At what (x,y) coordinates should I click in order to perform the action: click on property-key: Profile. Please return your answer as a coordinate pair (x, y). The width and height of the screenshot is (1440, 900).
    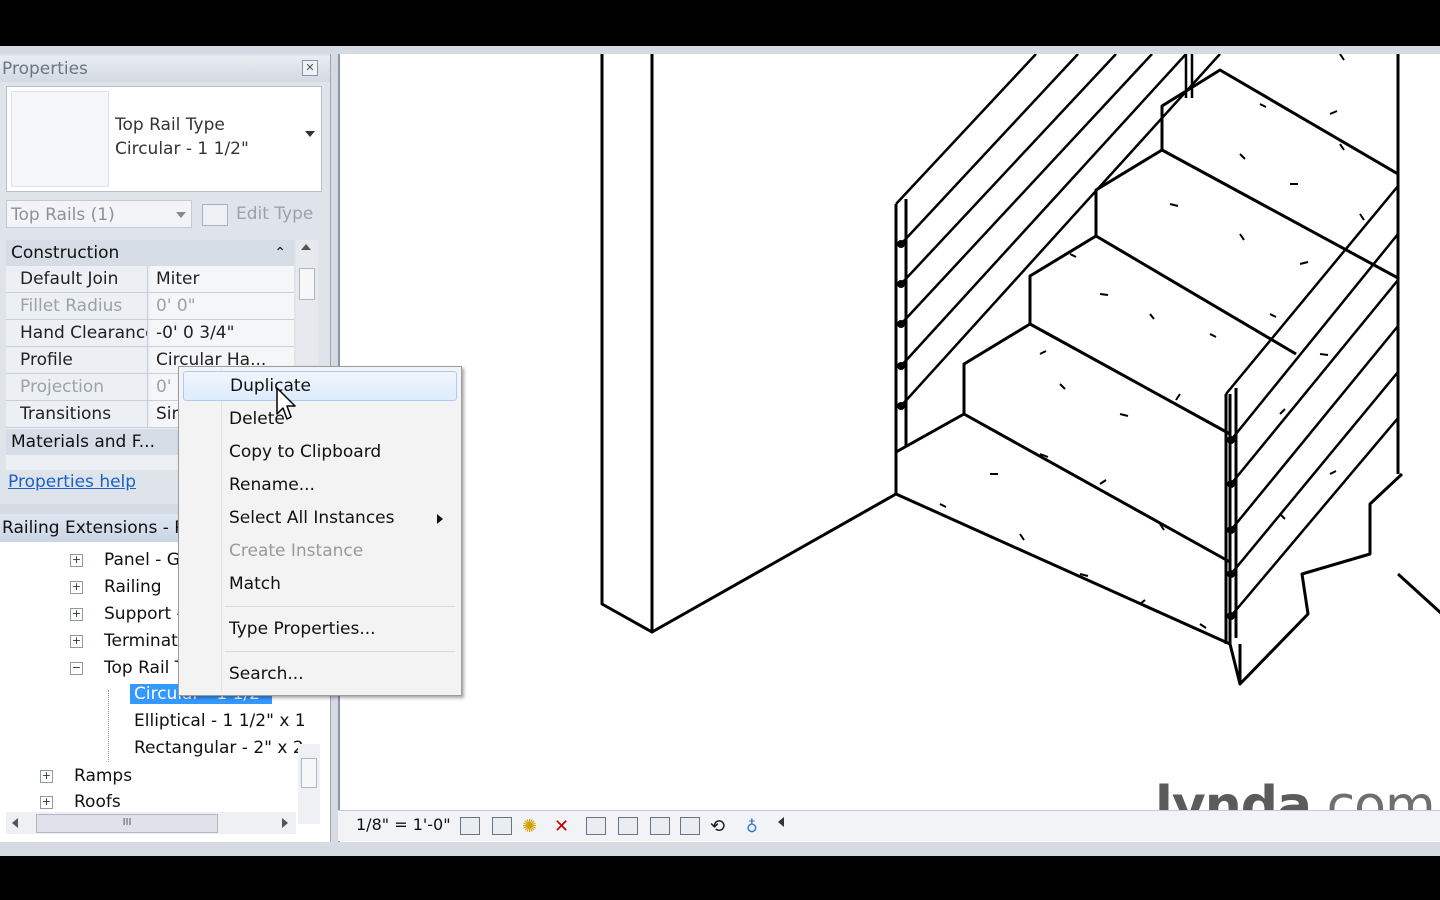
    Looking at the image, I should click on (77, 360).